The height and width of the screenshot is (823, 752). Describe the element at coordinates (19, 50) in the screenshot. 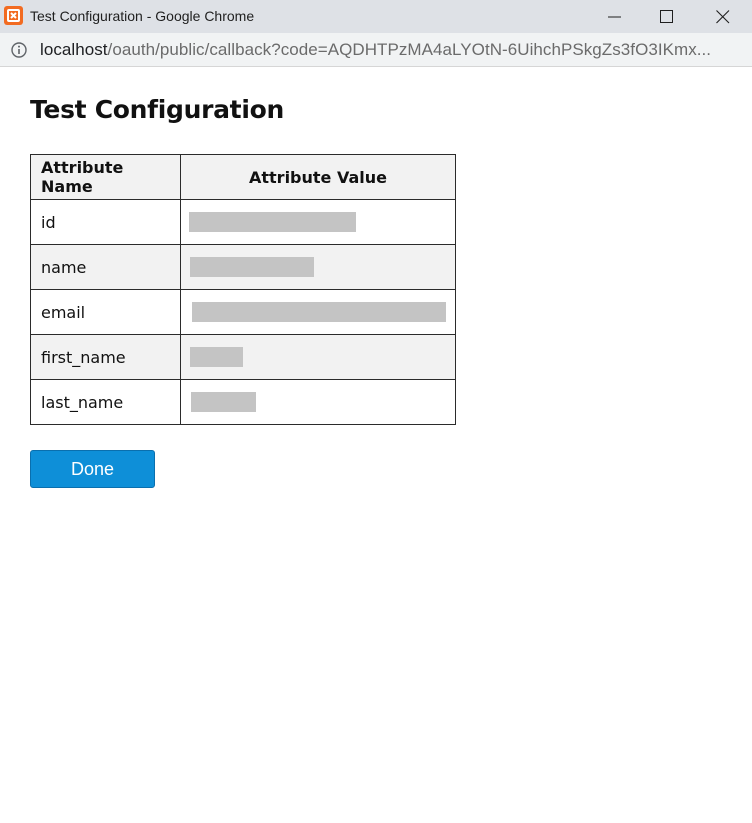

I see `info-icon` at that location.